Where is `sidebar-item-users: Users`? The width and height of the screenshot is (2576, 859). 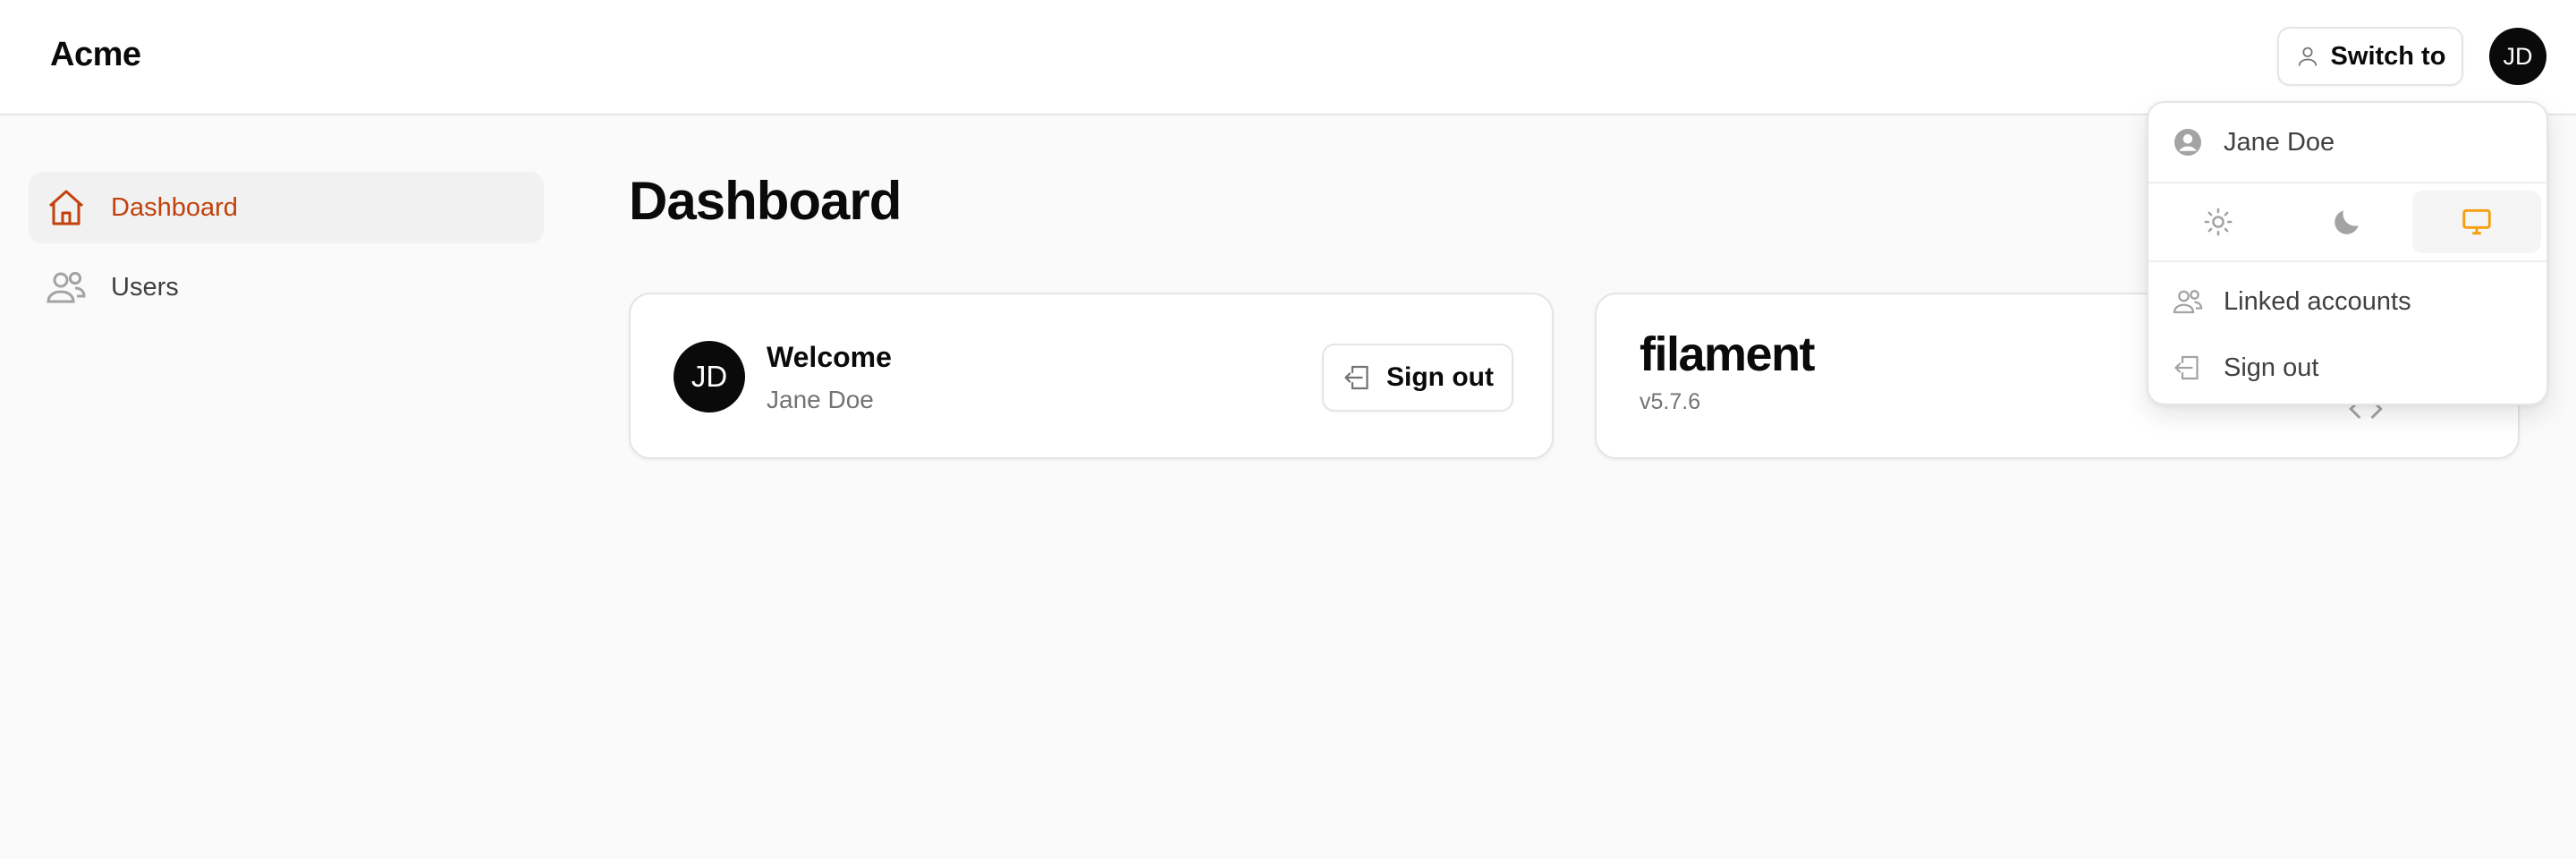 sidebar-item-users: Users is located at coordinates (286, 287).